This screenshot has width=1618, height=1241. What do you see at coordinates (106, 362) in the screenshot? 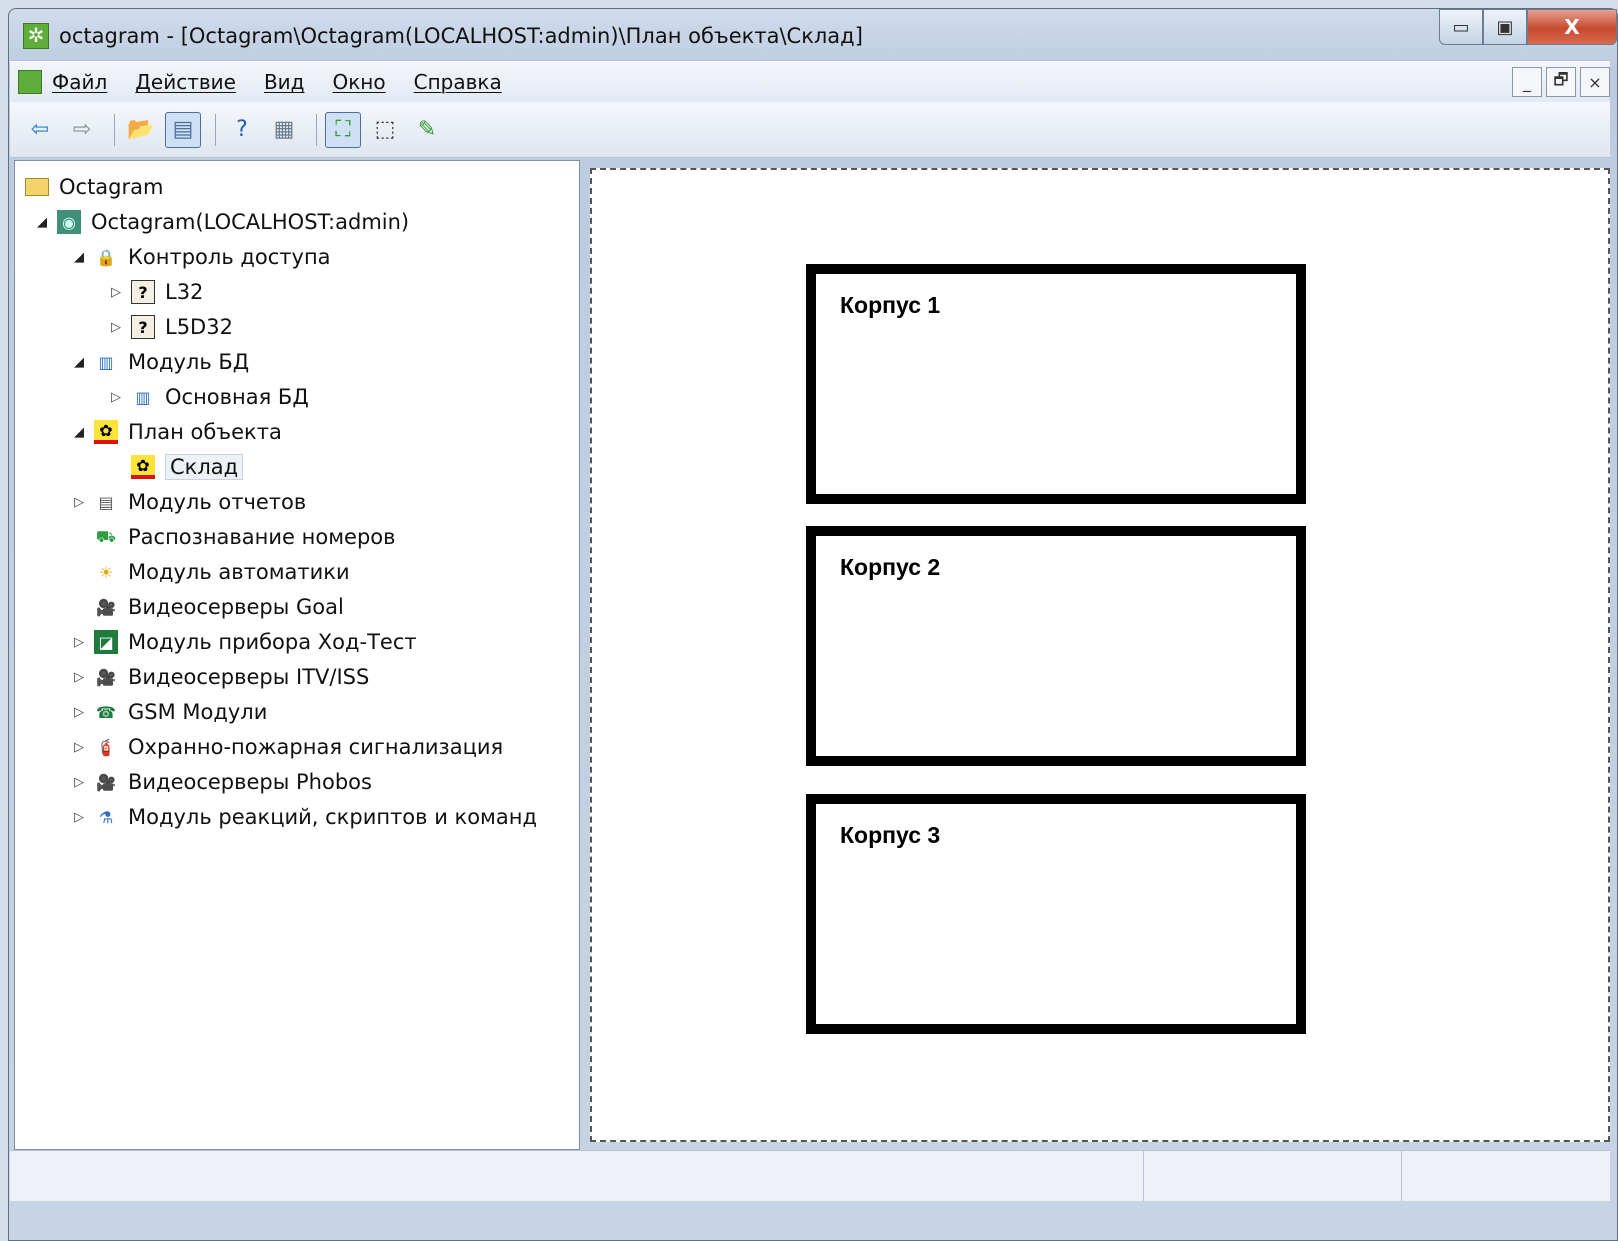
I see `database-icon: ▥` at bounding box center [106, 362].